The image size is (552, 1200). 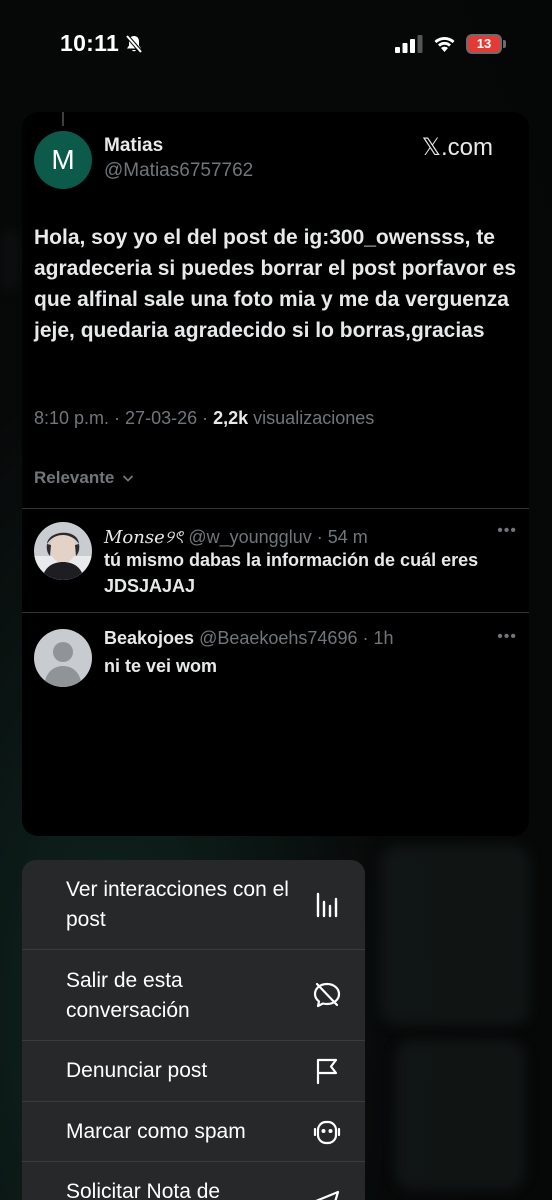 What do you see at coordinates (276, 45) in the screenshot?
I see `status-bar: 10:11 13` at bounding box center [276, 45].